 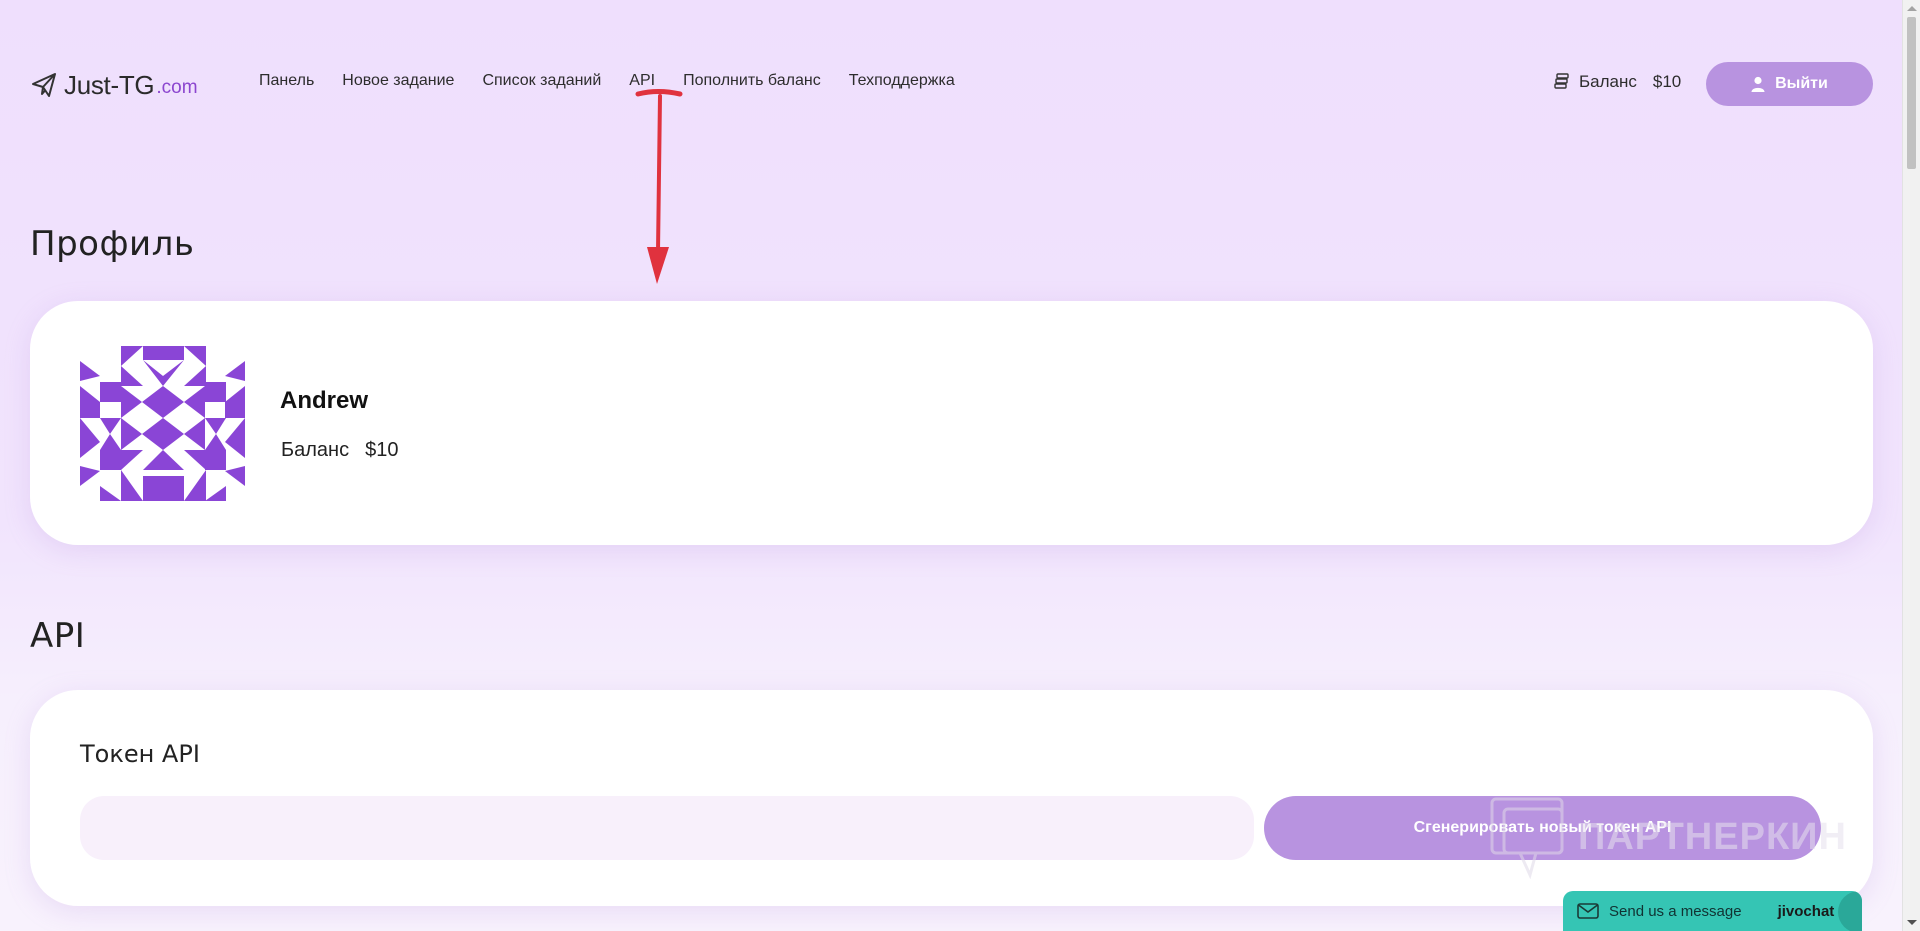 I want to click on scroll-up-arrow, so click(x=1912, y=8).